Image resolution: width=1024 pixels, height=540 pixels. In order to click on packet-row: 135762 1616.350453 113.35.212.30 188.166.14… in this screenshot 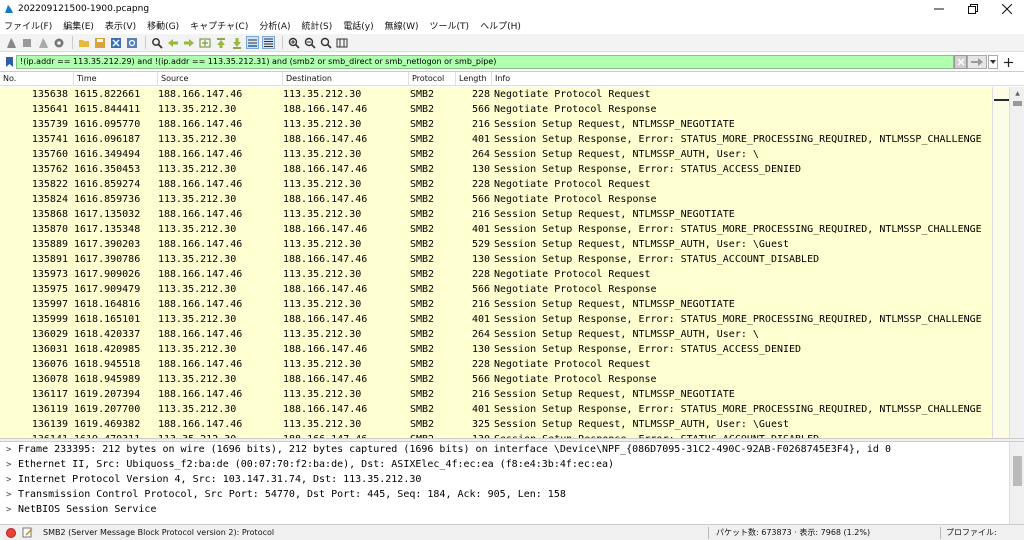, I will do `click(504, 169)`.